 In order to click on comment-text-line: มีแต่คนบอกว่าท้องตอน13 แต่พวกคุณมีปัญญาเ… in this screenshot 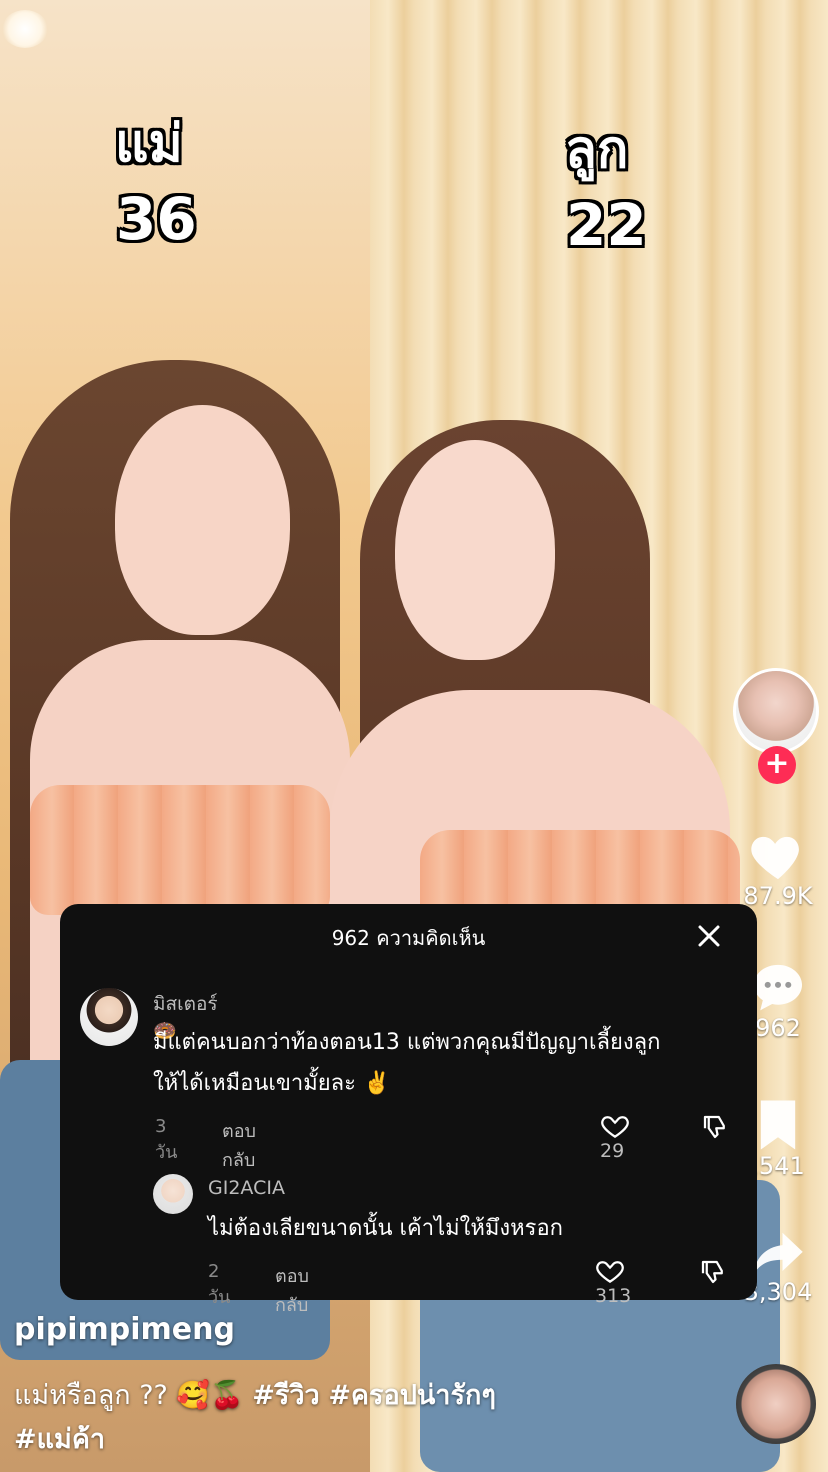, I will do `click(407, 1042)`.